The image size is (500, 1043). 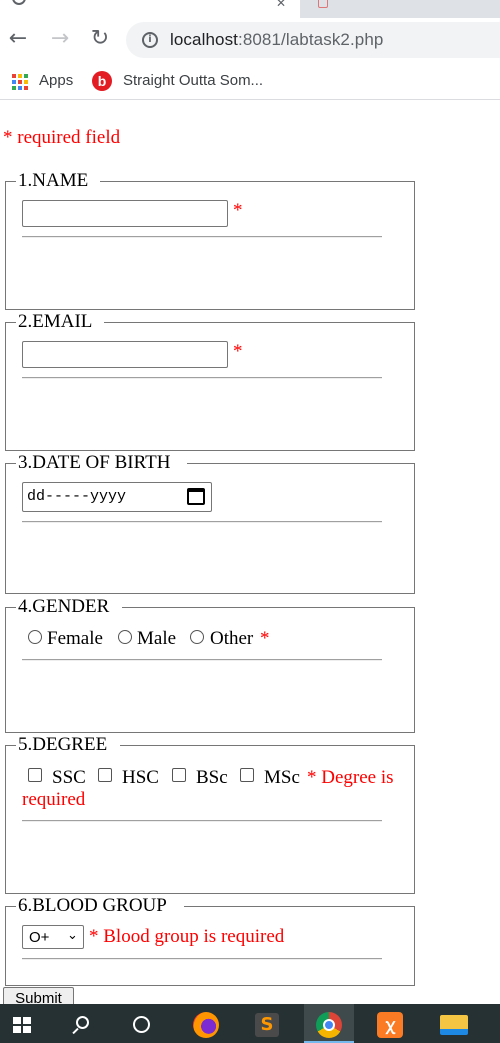 I want to click on browser-toolbar: ← → ↻ i localhost:8081/labtask2.php, so click(x=250, y=40).